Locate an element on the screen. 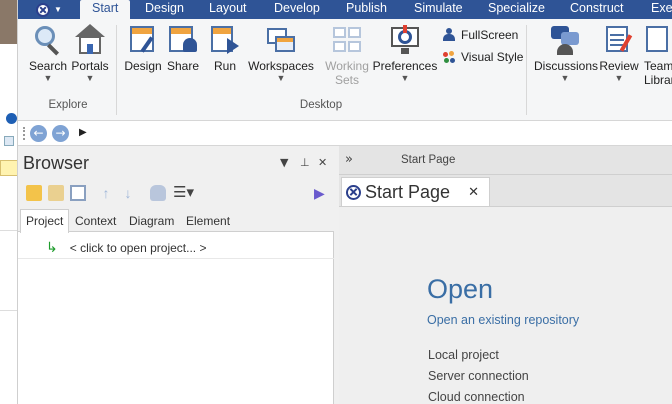 This screenshot has width=672, height=404. tab-publish: Publish is located at coordinates (366, 9).